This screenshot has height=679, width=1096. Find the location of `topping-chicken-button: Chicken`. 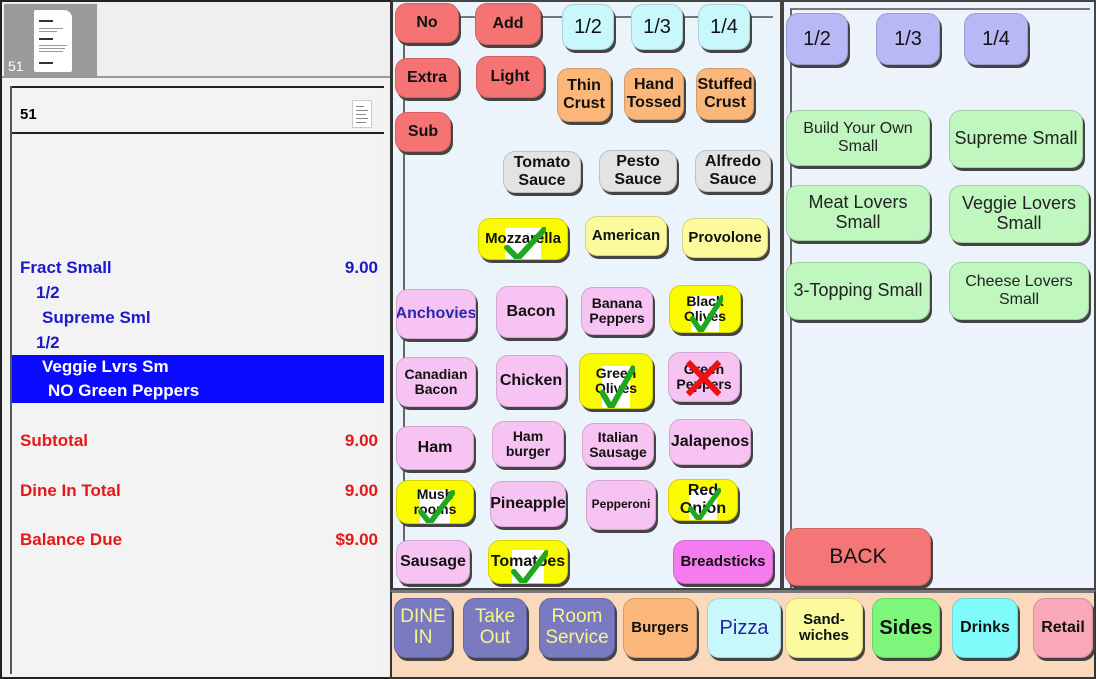

topping-chicken-button: Chicken is located at coordinates (531, 381).